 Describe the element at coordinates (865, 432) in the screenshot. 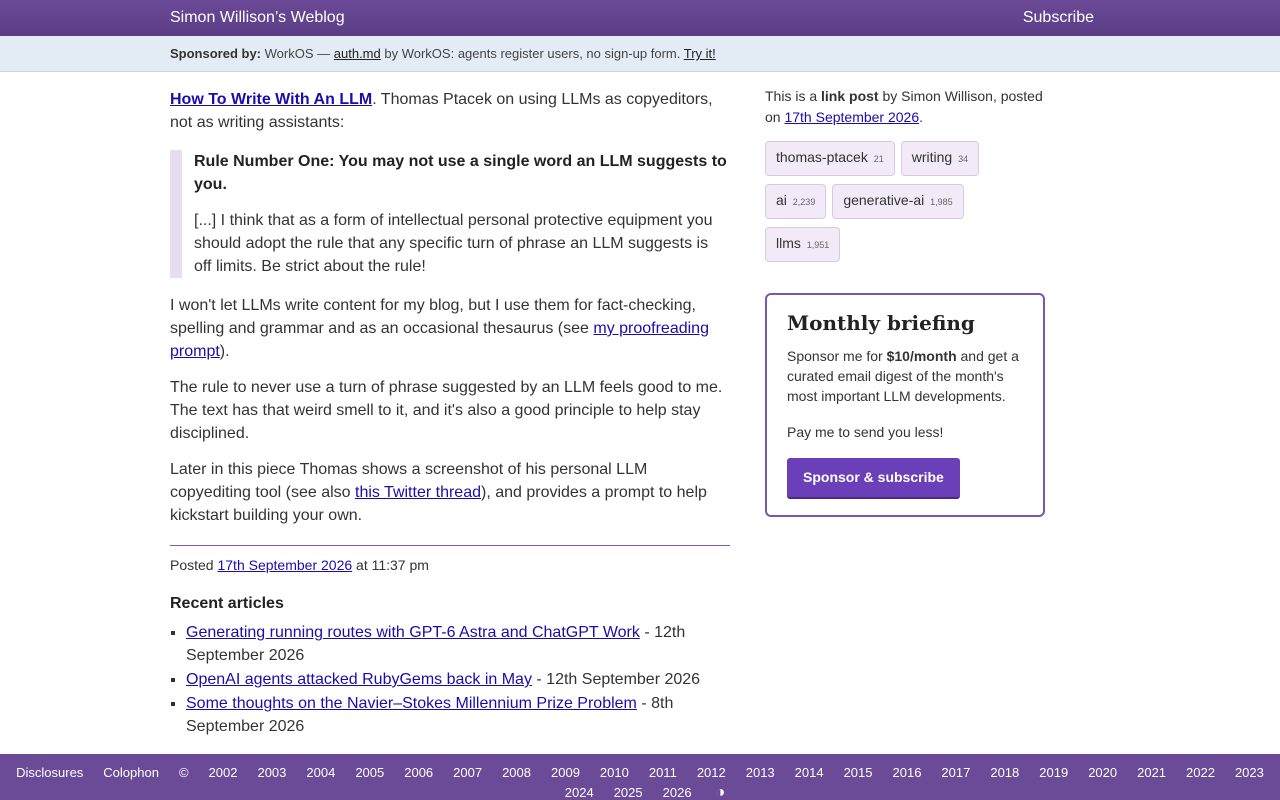

I see `briefing-text-2: Pay me to send you less!` at that location.